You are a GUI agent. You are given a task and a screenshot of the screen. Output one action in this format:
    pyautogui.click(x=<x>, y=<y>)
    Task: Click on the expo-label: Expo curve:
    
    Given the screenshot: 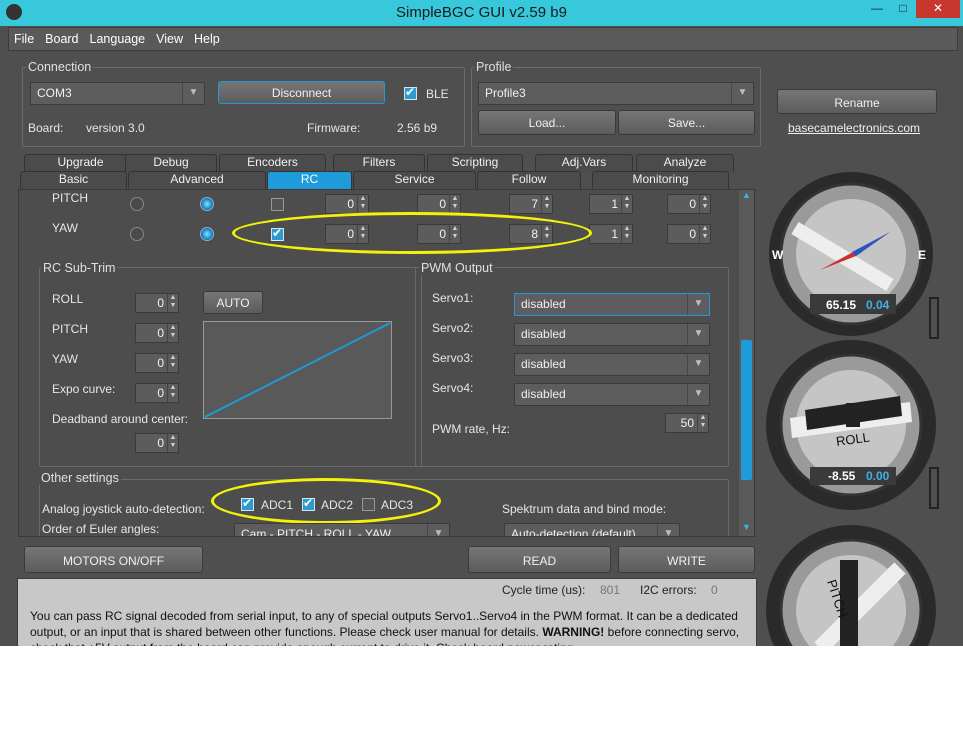 What is the action you would take?
    pyautogui.click(x=84, y=389)
    